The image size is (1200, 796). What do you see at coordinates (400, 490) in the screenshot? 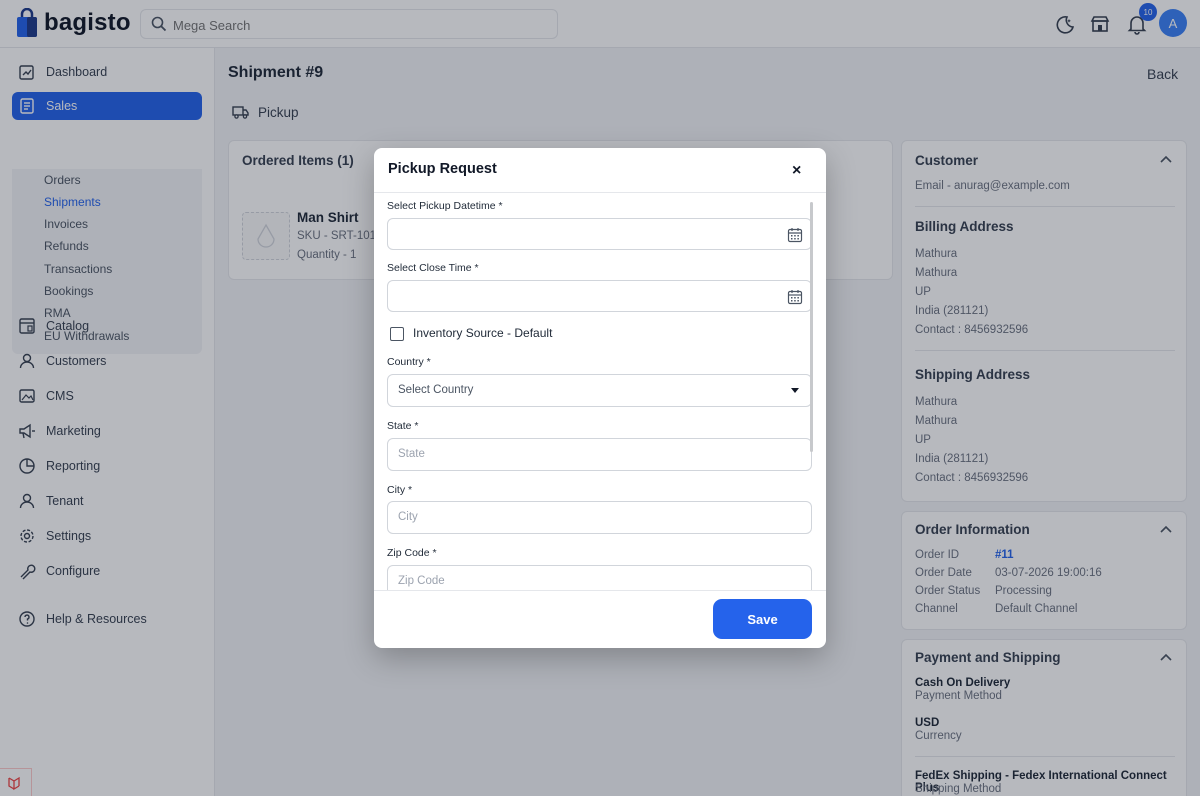
I see `city-label: City *` at bounding box center [400, 490].